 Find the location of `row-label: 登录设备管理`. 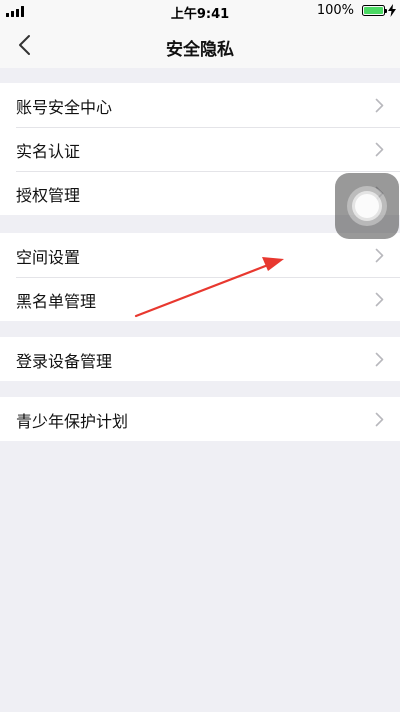

row-label: 登录设备管理 is located at coordinates (64, 361).